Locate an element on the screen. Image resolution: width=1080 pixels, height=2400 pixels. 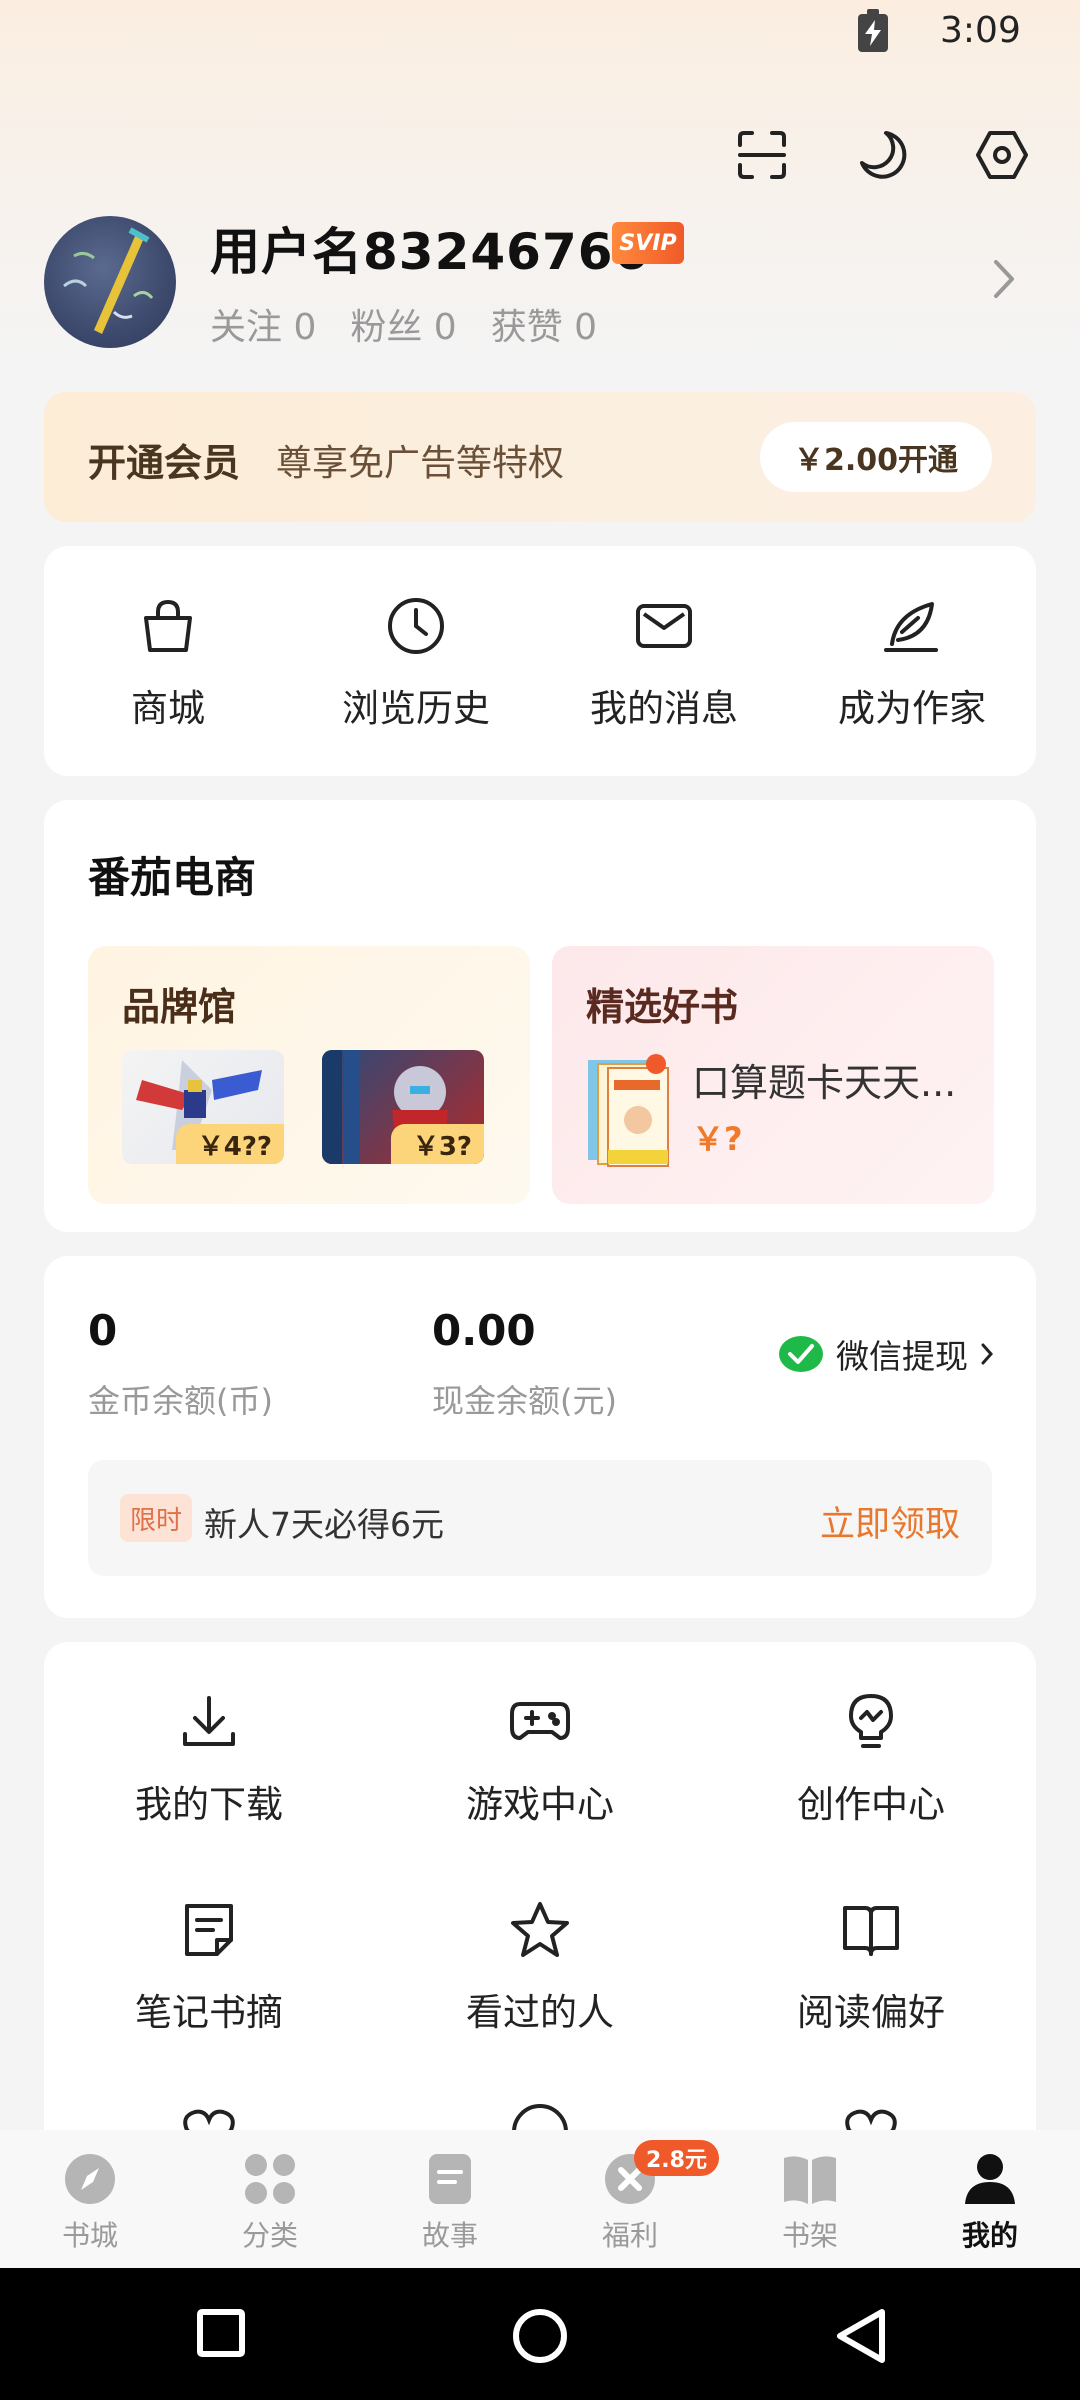
nav-stories: 故事 is located at coordinates (450, 2199).